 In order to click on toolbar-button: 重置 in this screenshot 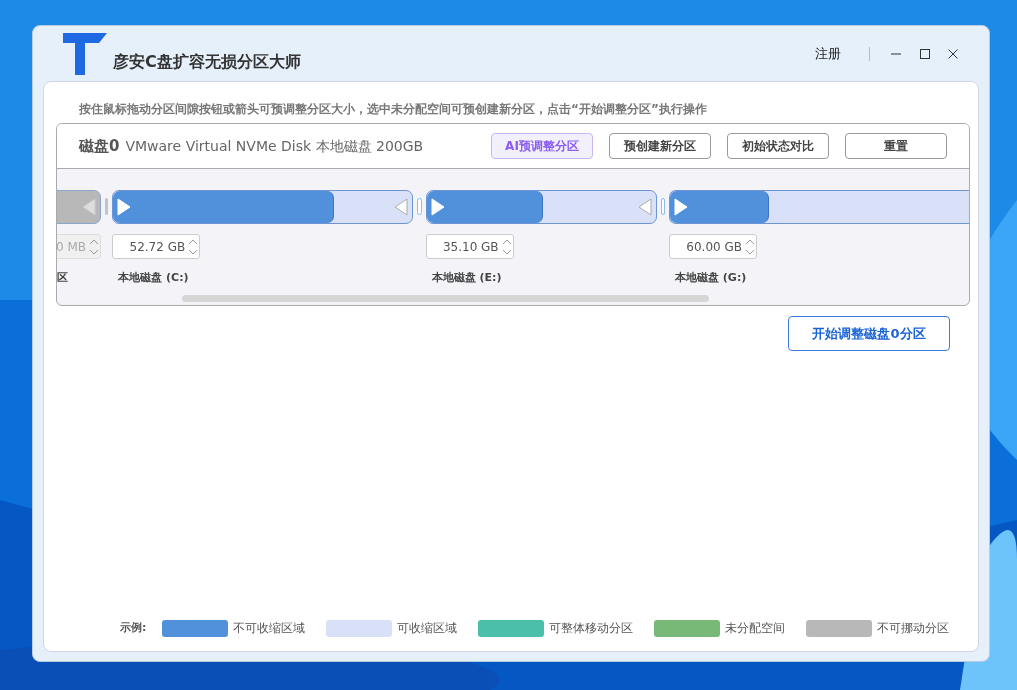, I will do `click(896, 146)`.